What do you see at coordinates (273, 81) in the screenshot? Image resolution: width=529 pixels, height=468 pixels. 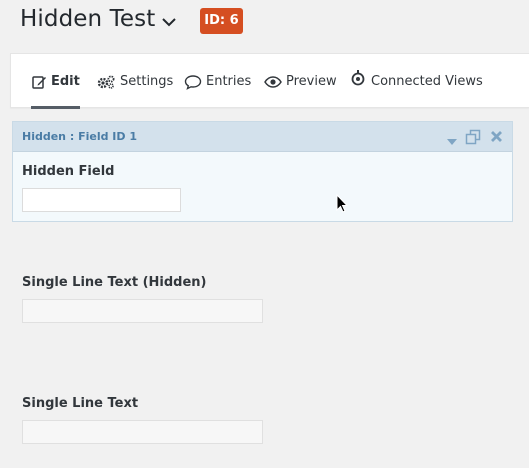 I see `eye-icon` at bounding box center [273, 81].